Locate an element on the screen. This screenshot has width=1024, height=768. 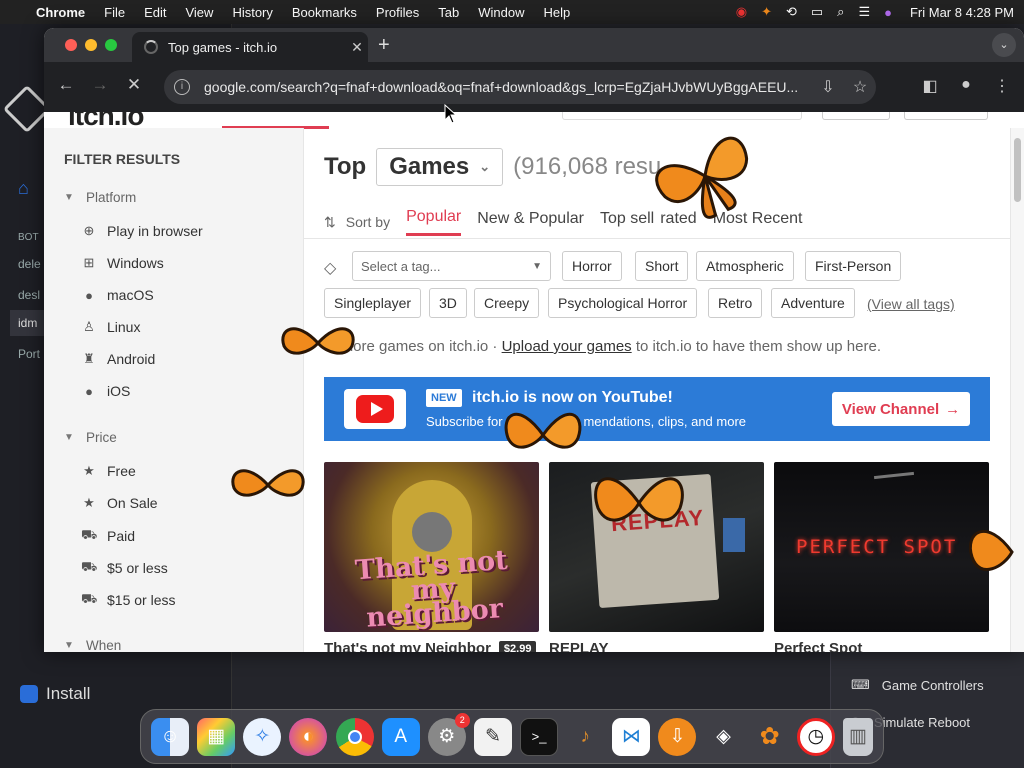
window-minimize-button is located at coordinates (91, 45).